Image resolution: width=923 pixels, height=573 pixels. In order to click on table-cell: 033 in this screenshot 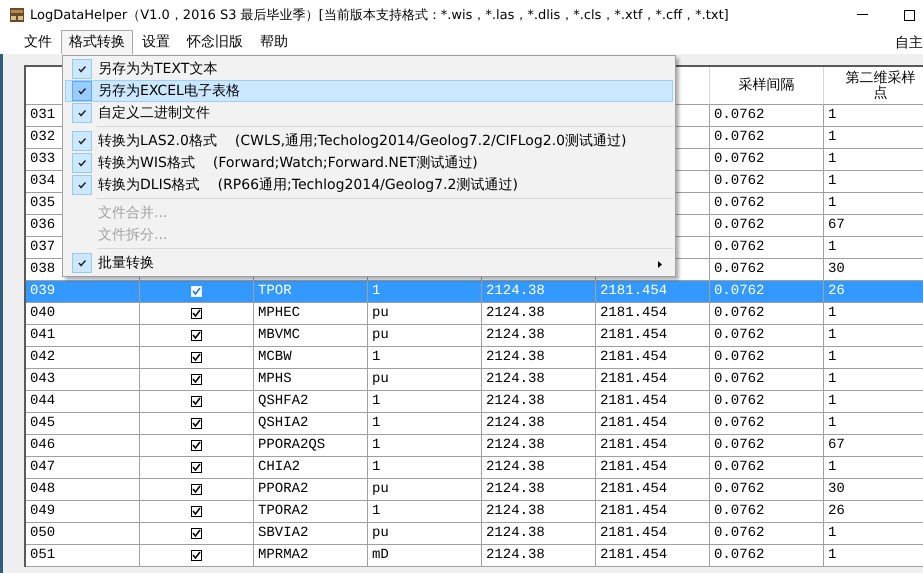, I will do `click(43, 159)`.